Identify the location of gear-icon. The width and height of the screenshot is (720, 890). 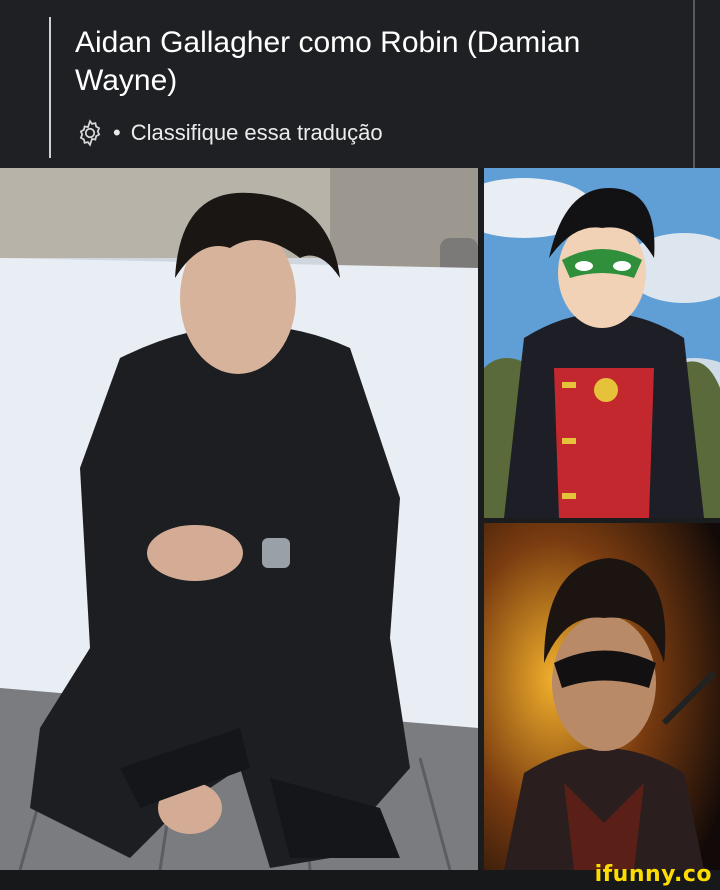
(90, 133).